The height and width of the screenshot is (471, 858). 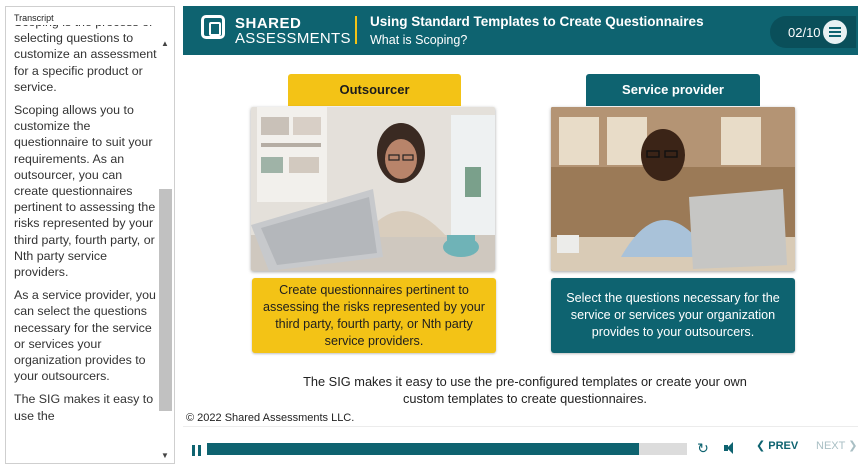 I want to click on player-controls: ↻ ❮ PREV NEXT ❯, so click(x=520, y=448).